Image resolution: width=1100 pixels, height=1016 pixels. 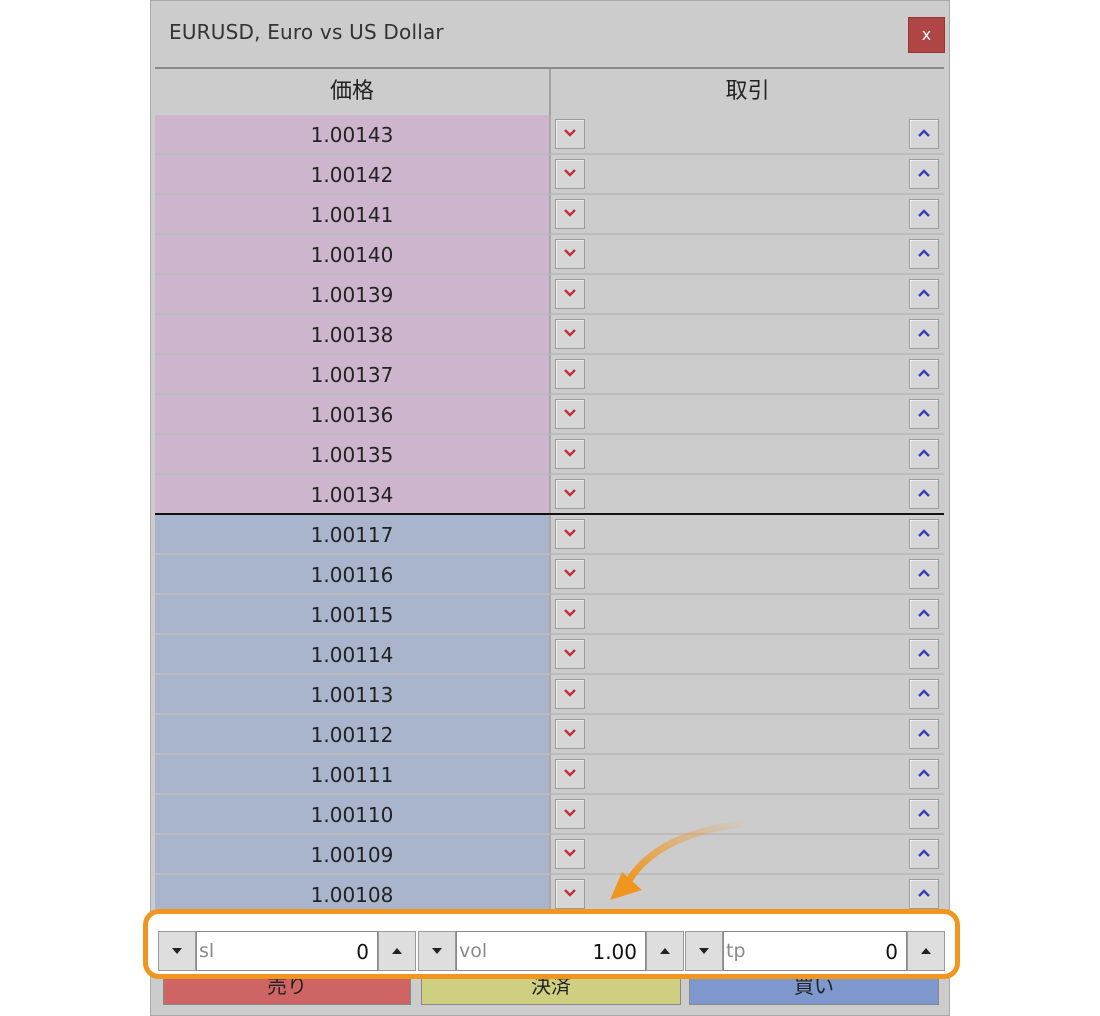 What do you see at coordinates (549, 175) in the screenshot?
I see `ask-row: 1.00142` at bounding box center [549, 175].